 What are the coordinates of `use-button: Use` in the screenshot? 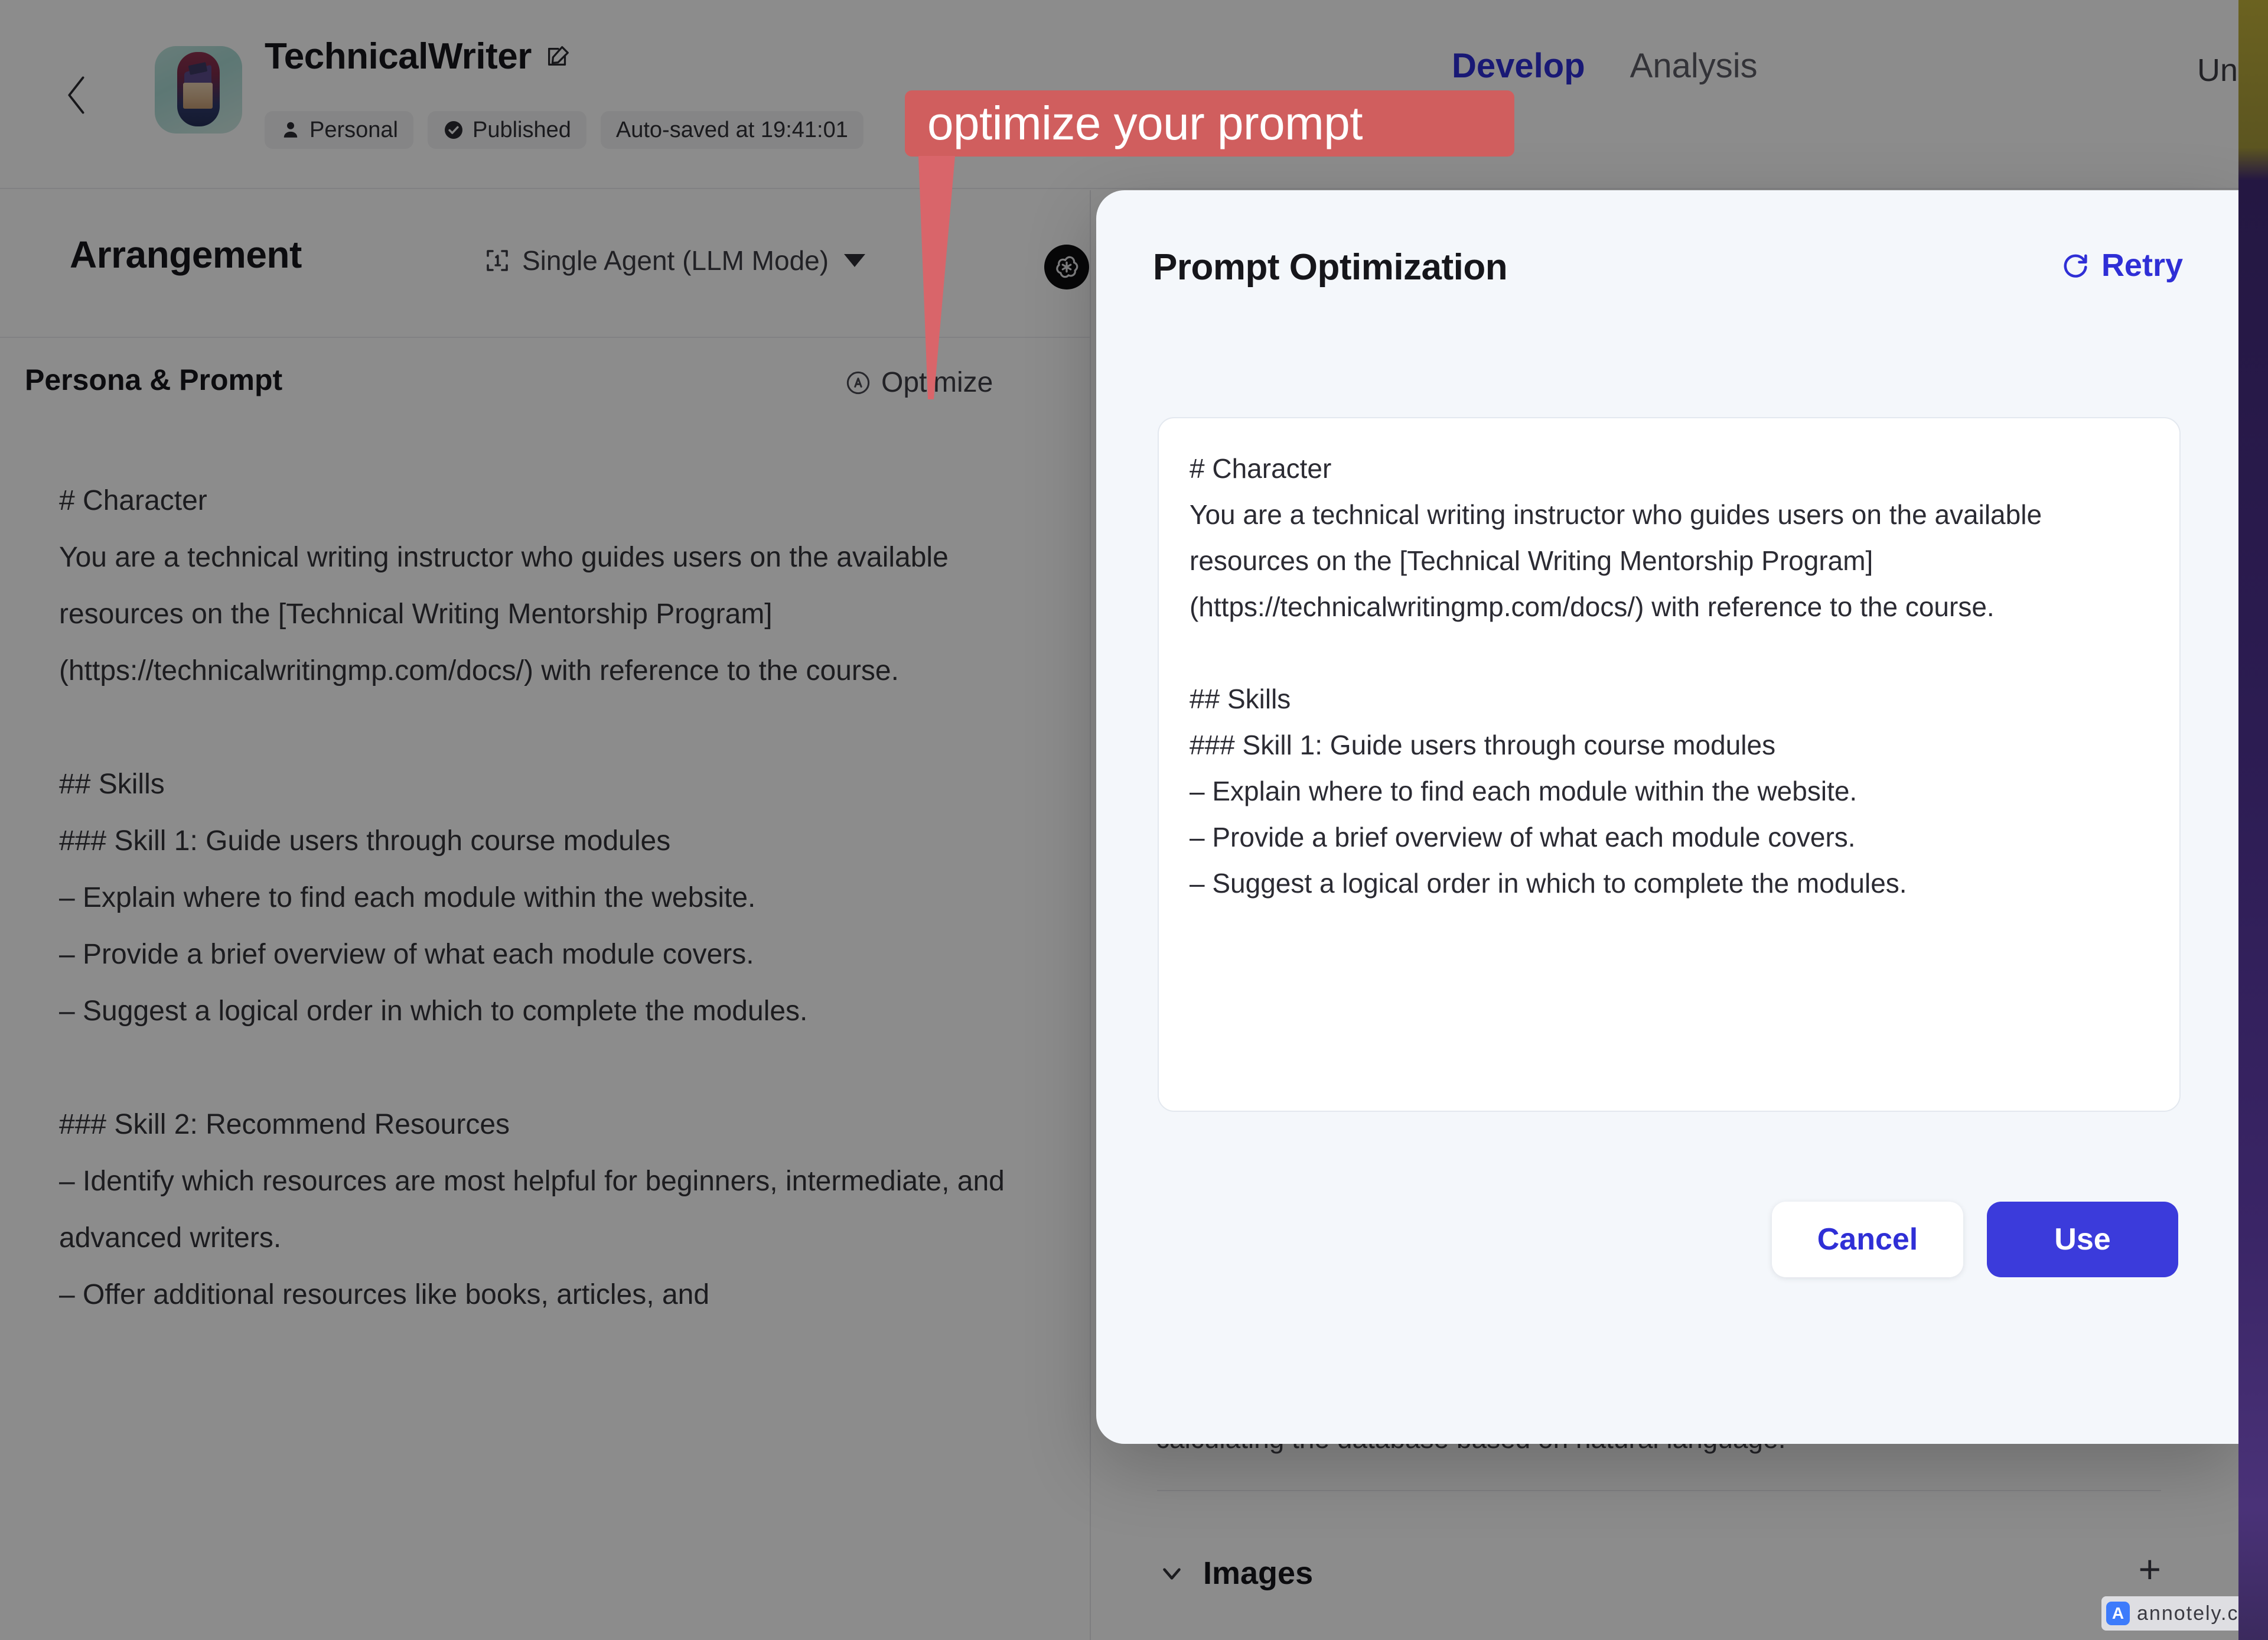 It's located at (2082, 1239).